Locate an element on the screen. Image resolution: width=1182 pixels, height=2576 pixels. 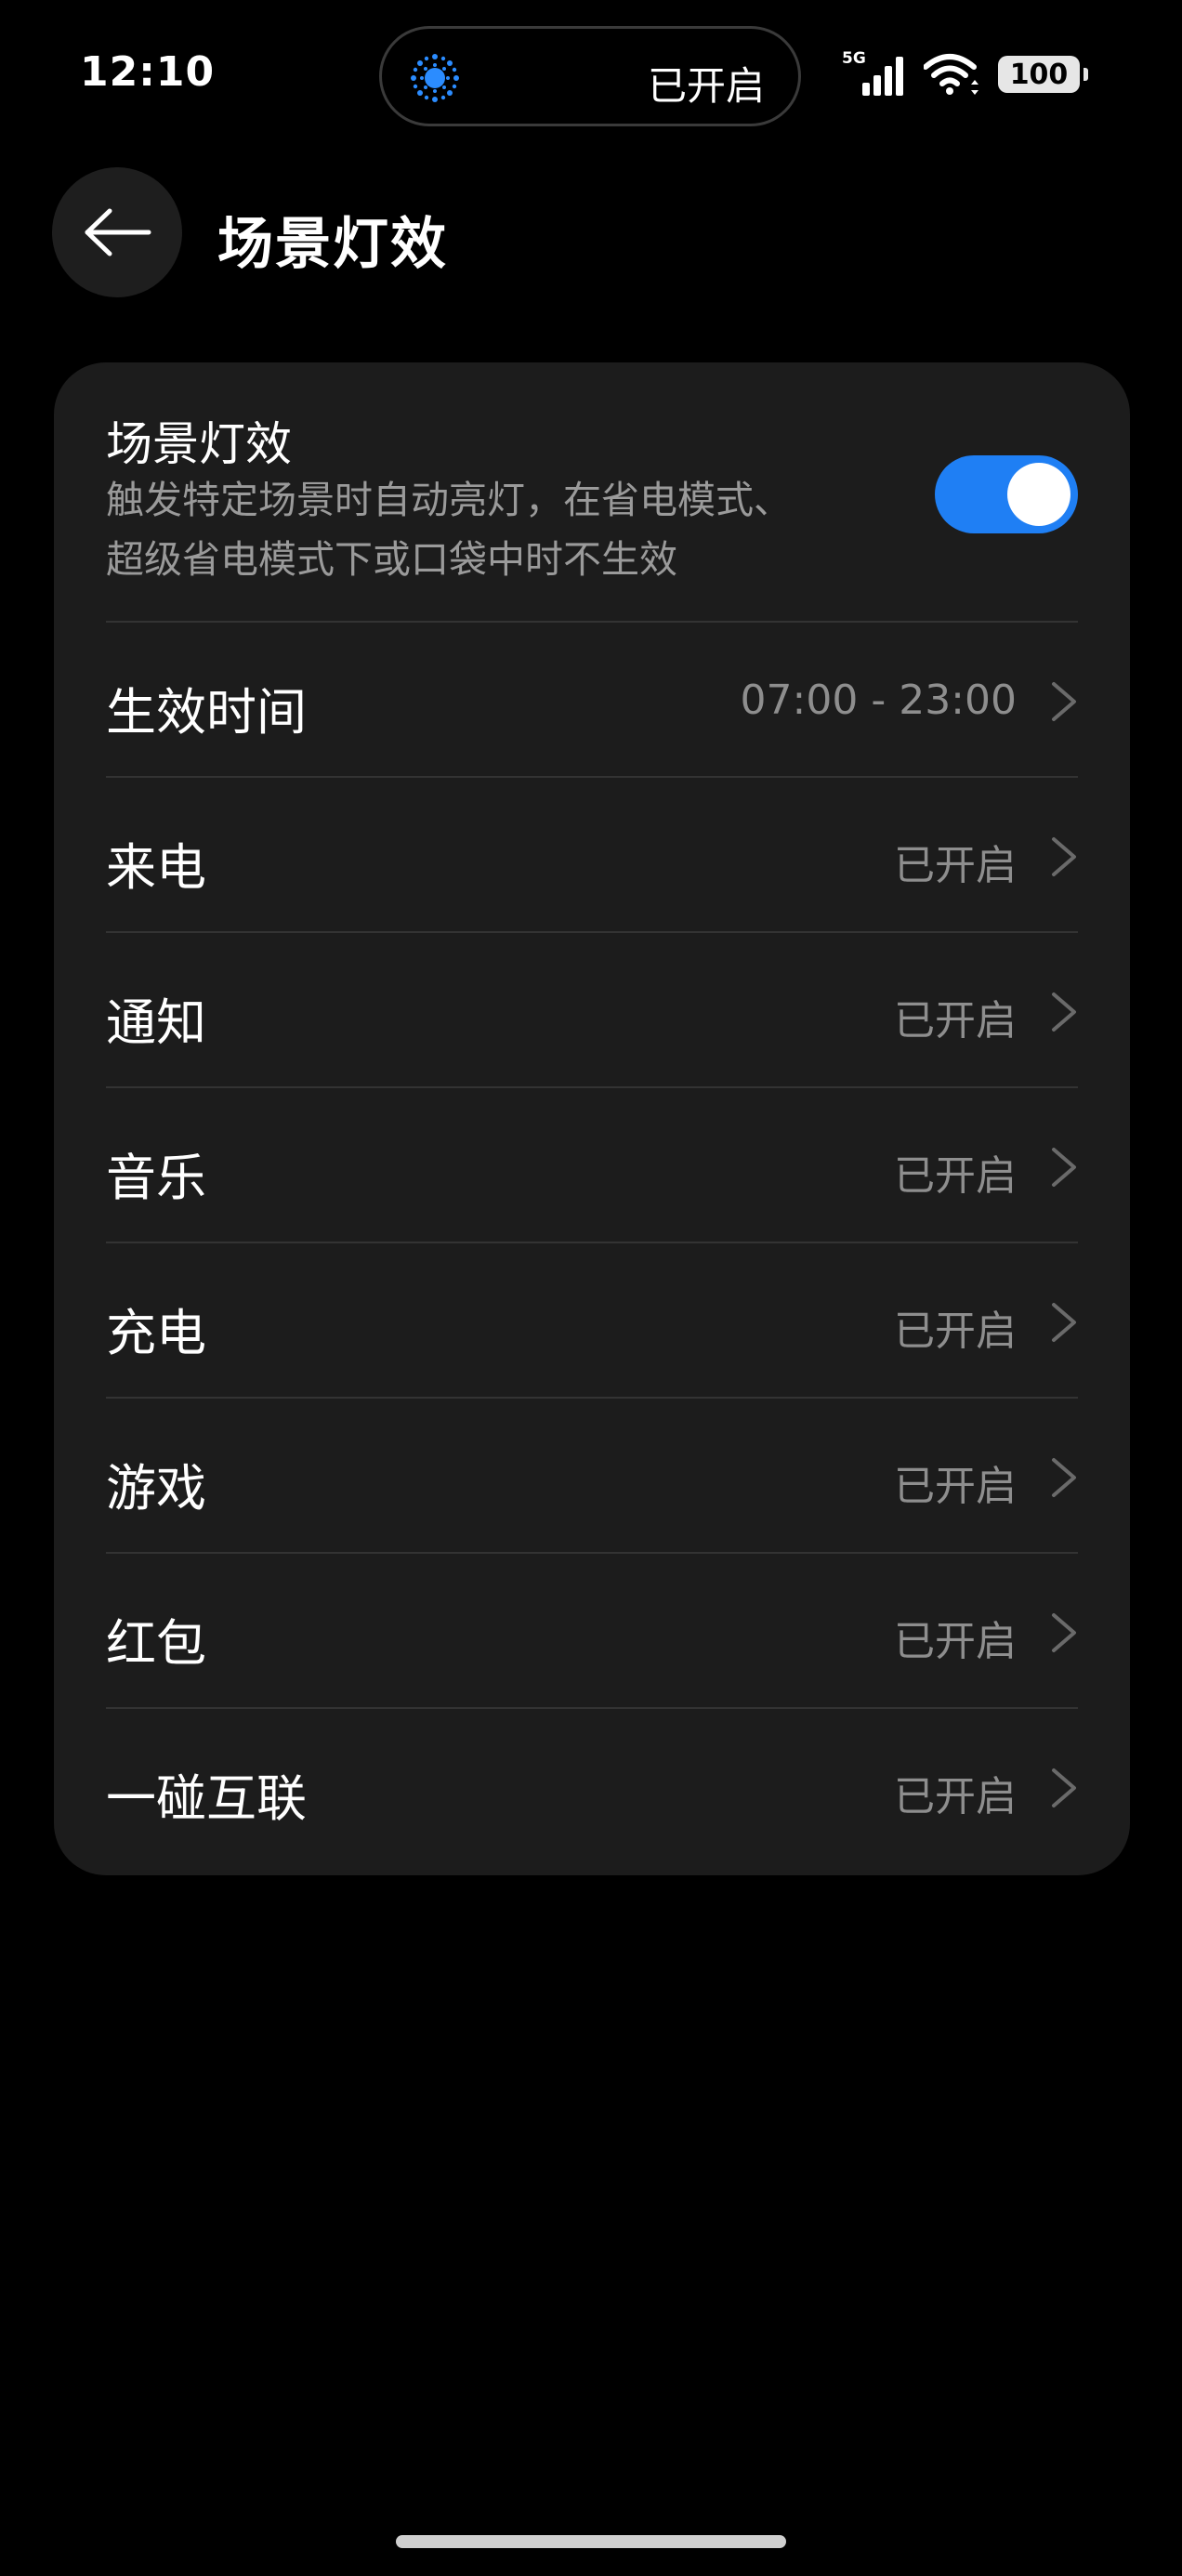
list-item-notification: 通知 已开启 is located at coordinates (592, 1008).